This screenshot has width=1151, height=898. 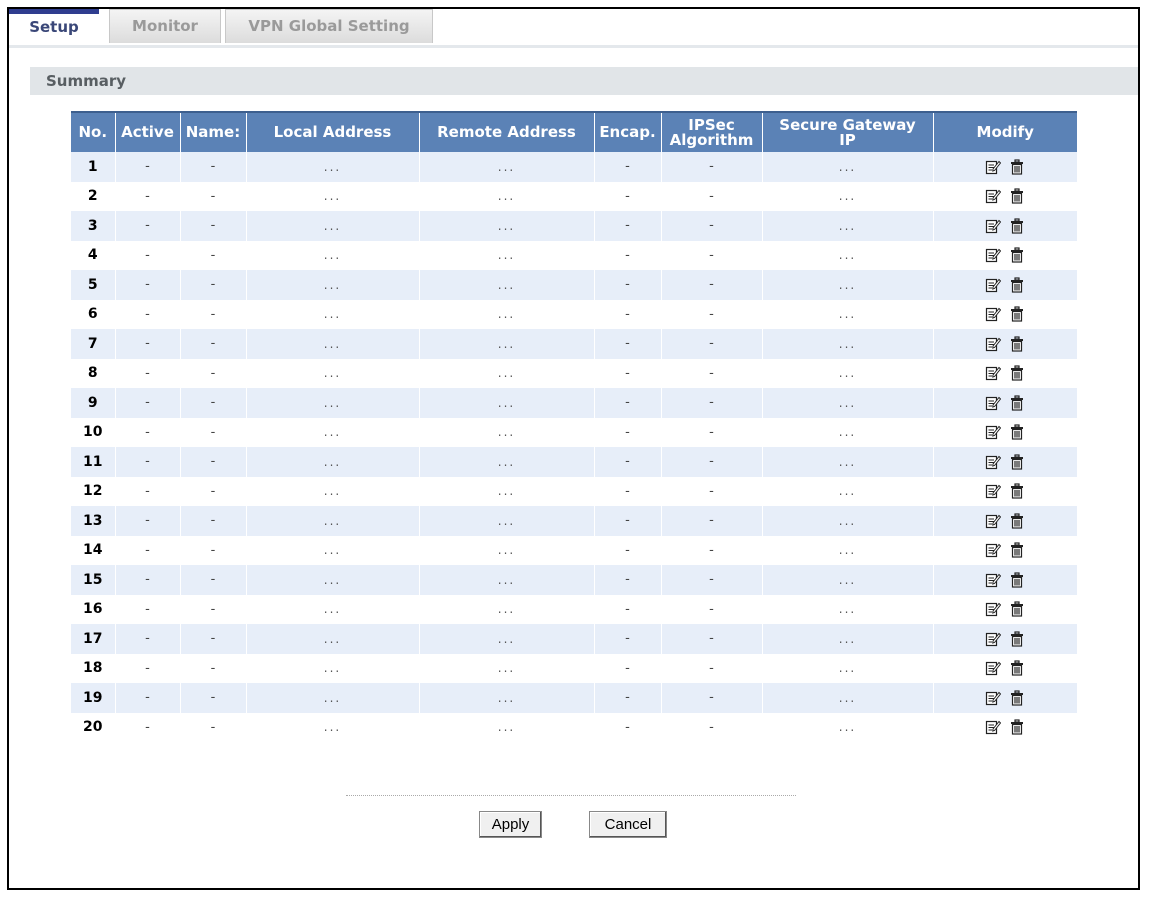 I want to click on cell-no: 20, so click(x=93, y=727).